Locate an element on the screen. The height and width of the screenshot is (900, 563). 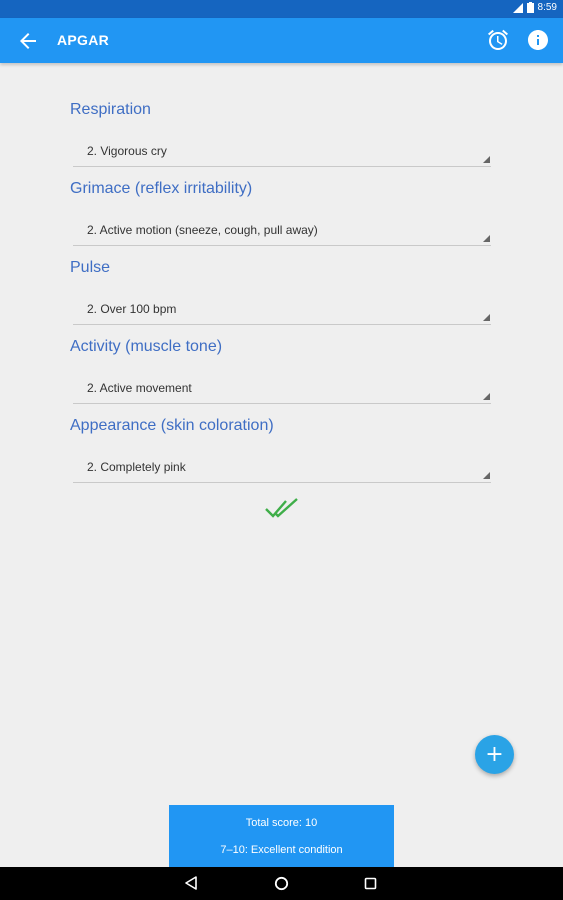
back-button is located at coordinates (28, 41).